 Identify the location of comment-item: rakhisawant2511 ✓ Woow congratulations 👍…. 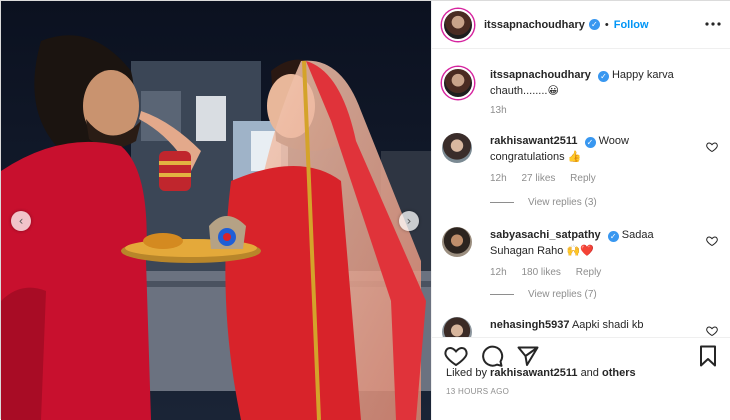
(582, 173).